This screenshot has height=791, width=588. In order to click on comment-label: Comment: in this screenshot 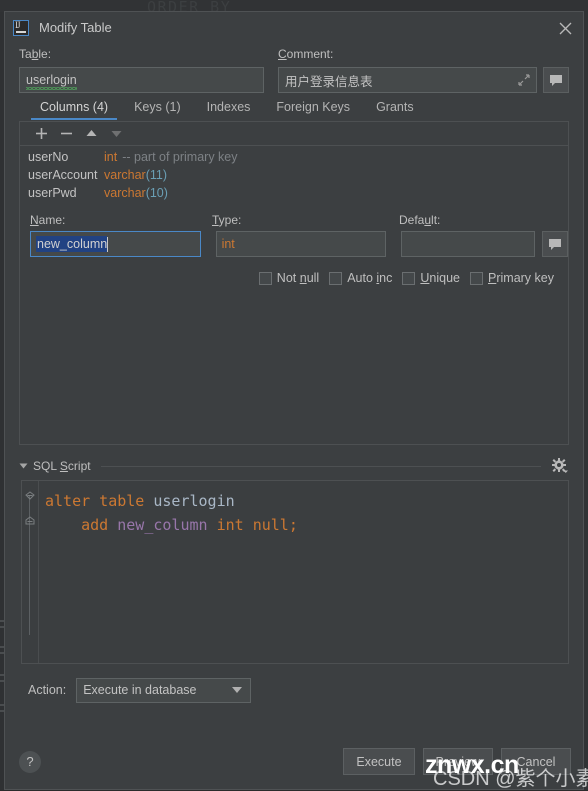, I will do `click(306, 54)`.